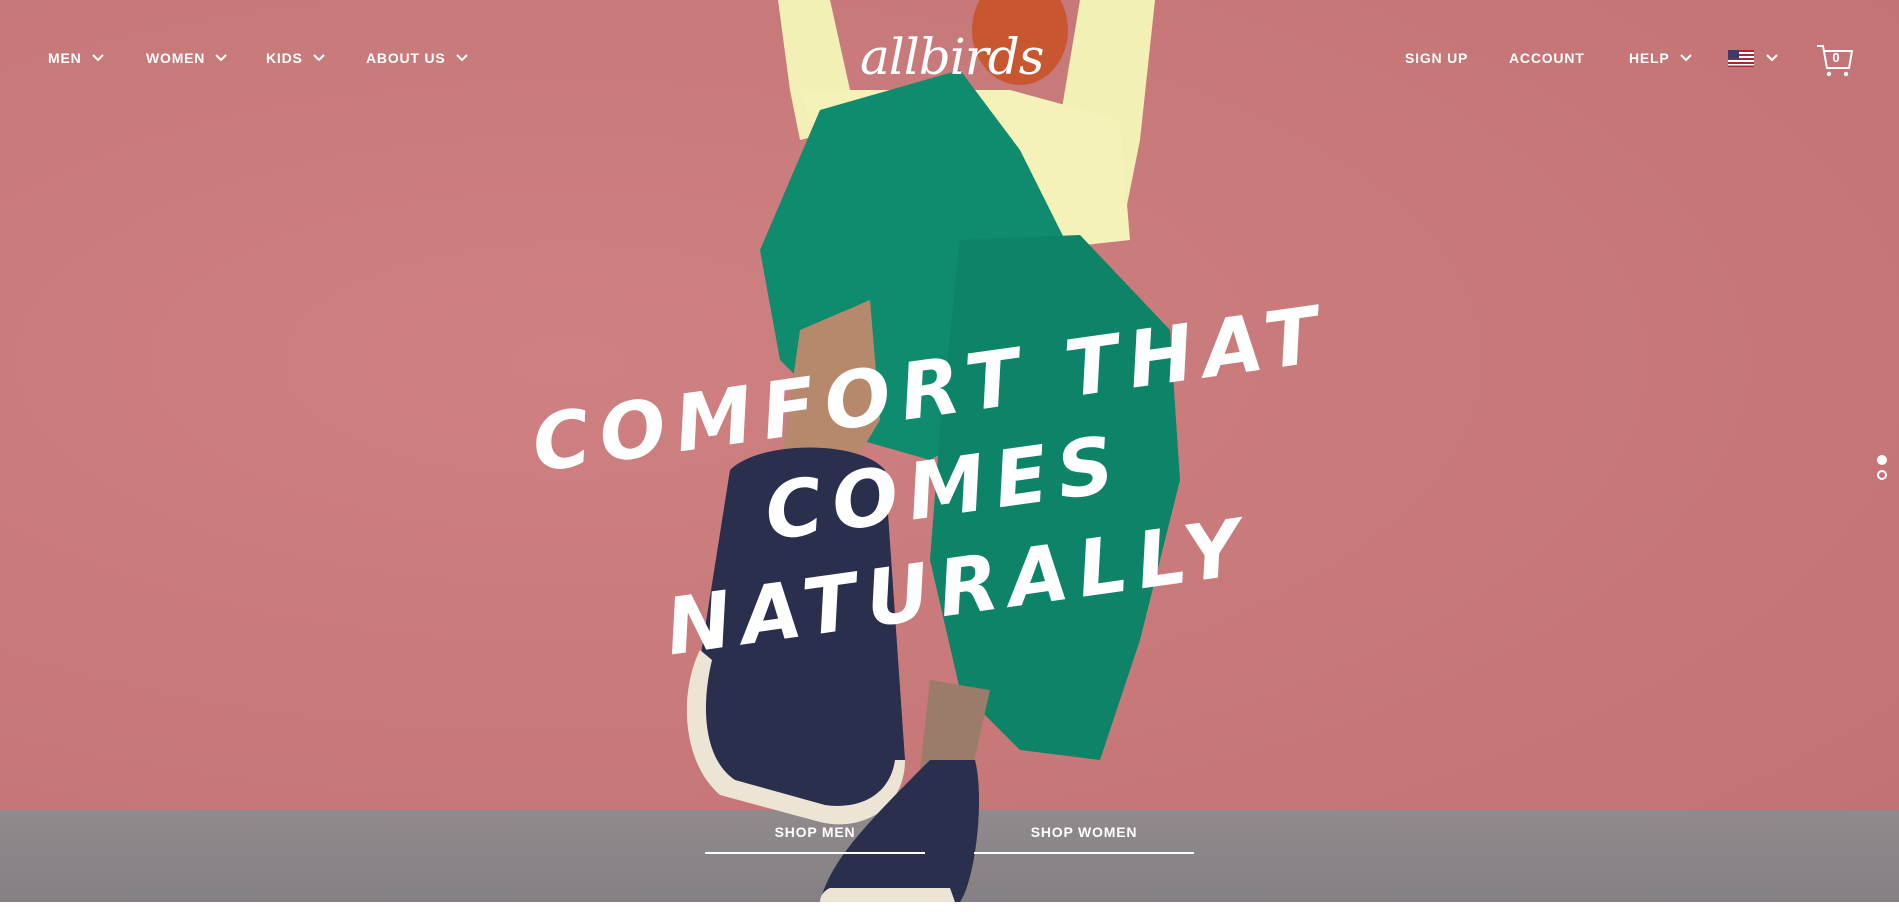 This screenshot has width=1899, height=920. What do you see at coordinates (65, 58) in the screenshot?
I see `nav-item-men-label: MEN` at bounding box center [65, 58].